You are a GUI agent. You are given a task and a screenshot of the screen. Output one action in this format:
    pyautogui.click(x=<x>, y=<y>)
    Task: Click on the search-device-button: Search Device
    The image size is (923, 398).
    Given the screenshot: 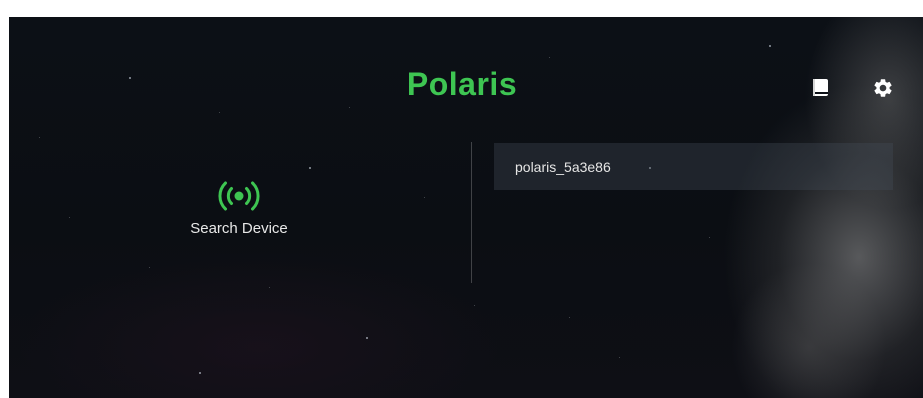 What is the action you would take?
    pyautogui.click(x=239, y=208)
    